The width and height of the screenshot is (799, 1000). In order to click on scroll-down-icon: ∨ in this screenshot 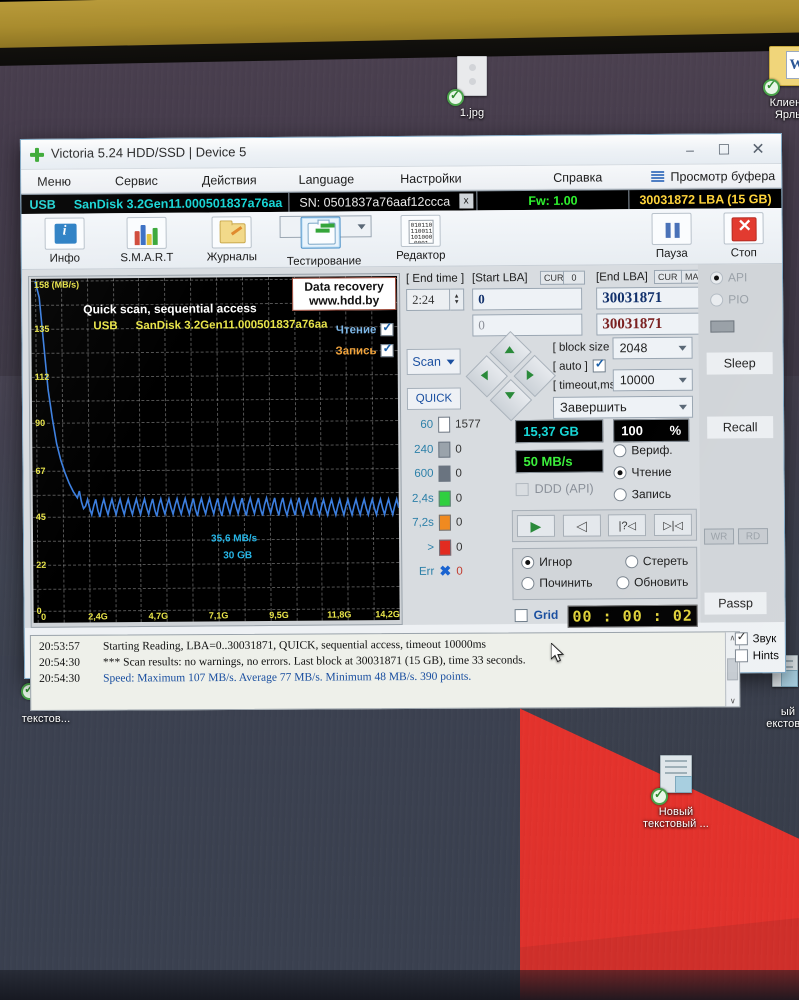, I will do `click(733, 700)`.